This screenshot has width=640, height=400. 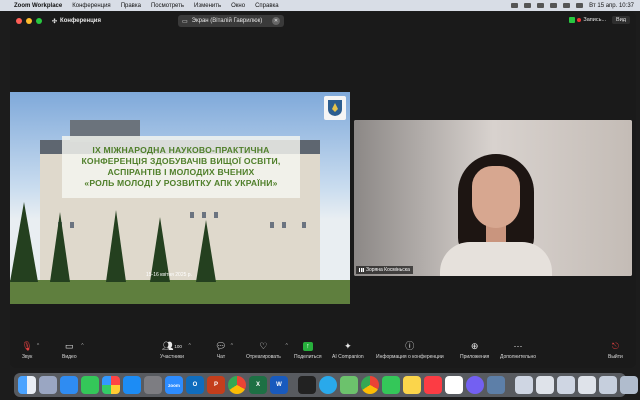 What do you see at coordinates (307, 385) in the screenshot?
I see `terminal-icon` at bounding box center [307, 385].